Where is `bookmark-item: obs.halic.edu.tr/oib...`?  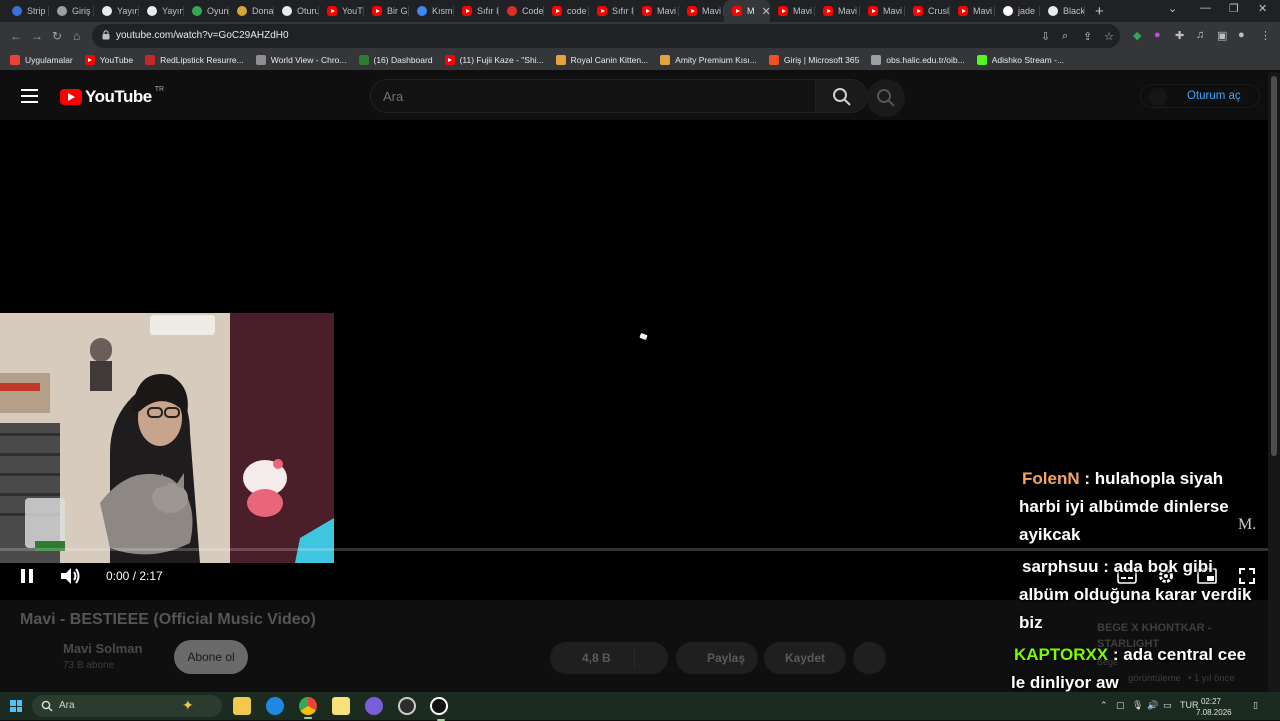 bookmark-item: obs.halic.edu.tr/oib... is located at coordinates (918, 60).